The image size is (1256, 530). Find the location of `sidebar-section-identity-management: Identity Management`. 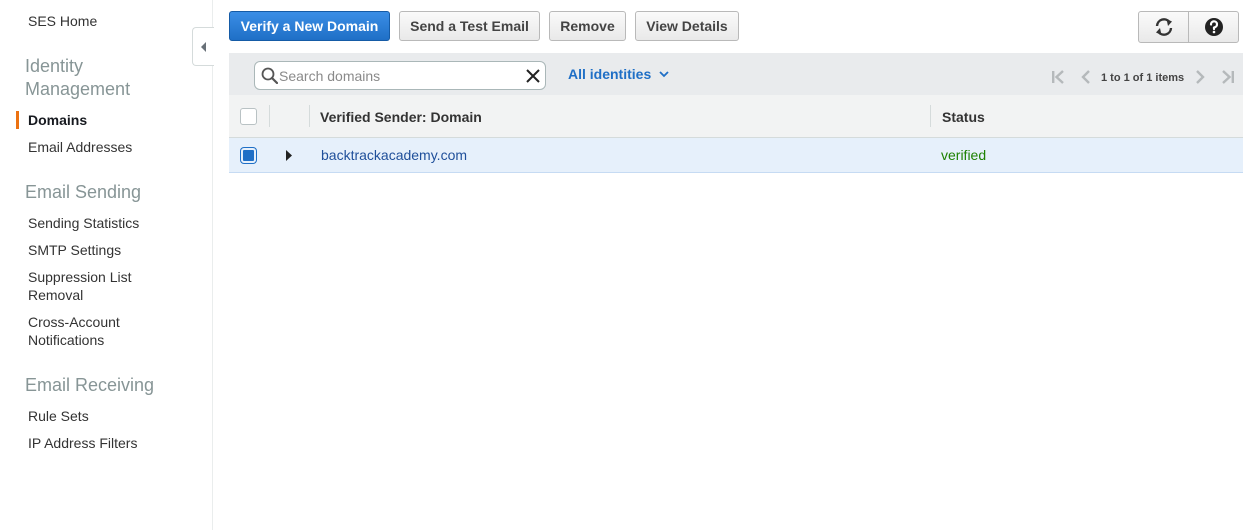

sidebar-section-identity-management: Identity Management is located at coordinates (78, 77).